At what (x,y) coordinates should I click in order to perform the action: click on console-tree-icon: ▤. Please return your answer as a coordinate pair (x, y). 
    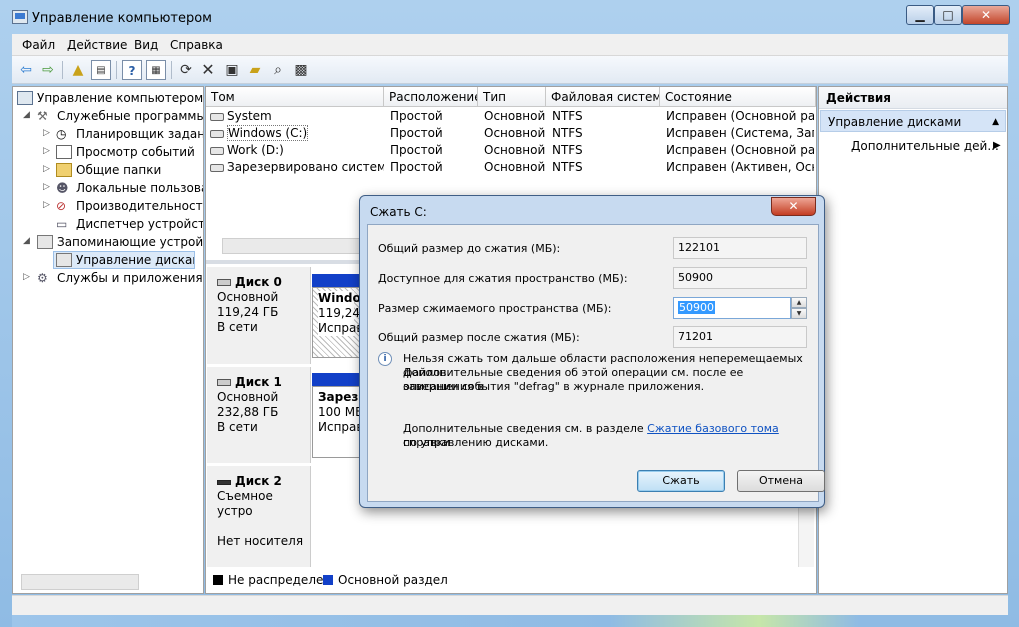
    Looking at the image, I should click on (101, 70).